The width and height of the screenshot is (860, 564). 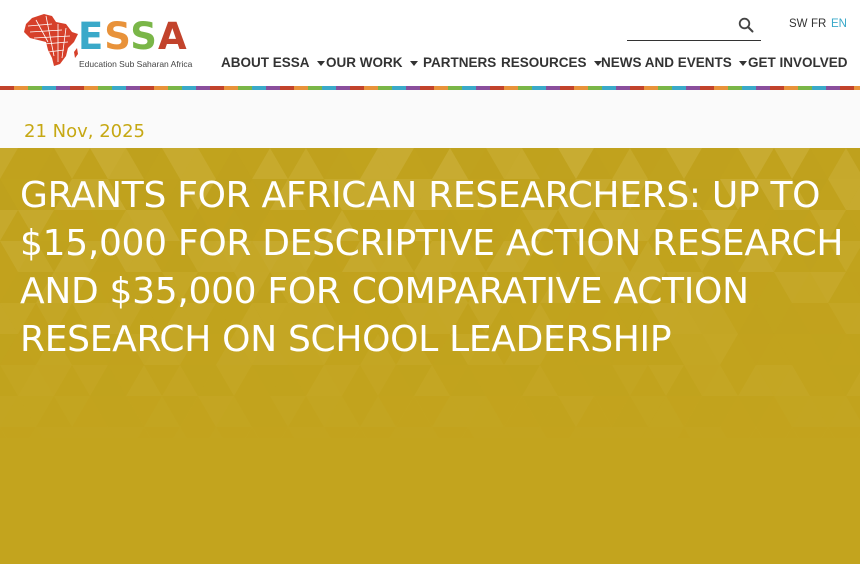 What do you see at coordinates (364, 62) in the screenshot?
I see `nav-label: OUR WORK` at bounding box center [364, 62].